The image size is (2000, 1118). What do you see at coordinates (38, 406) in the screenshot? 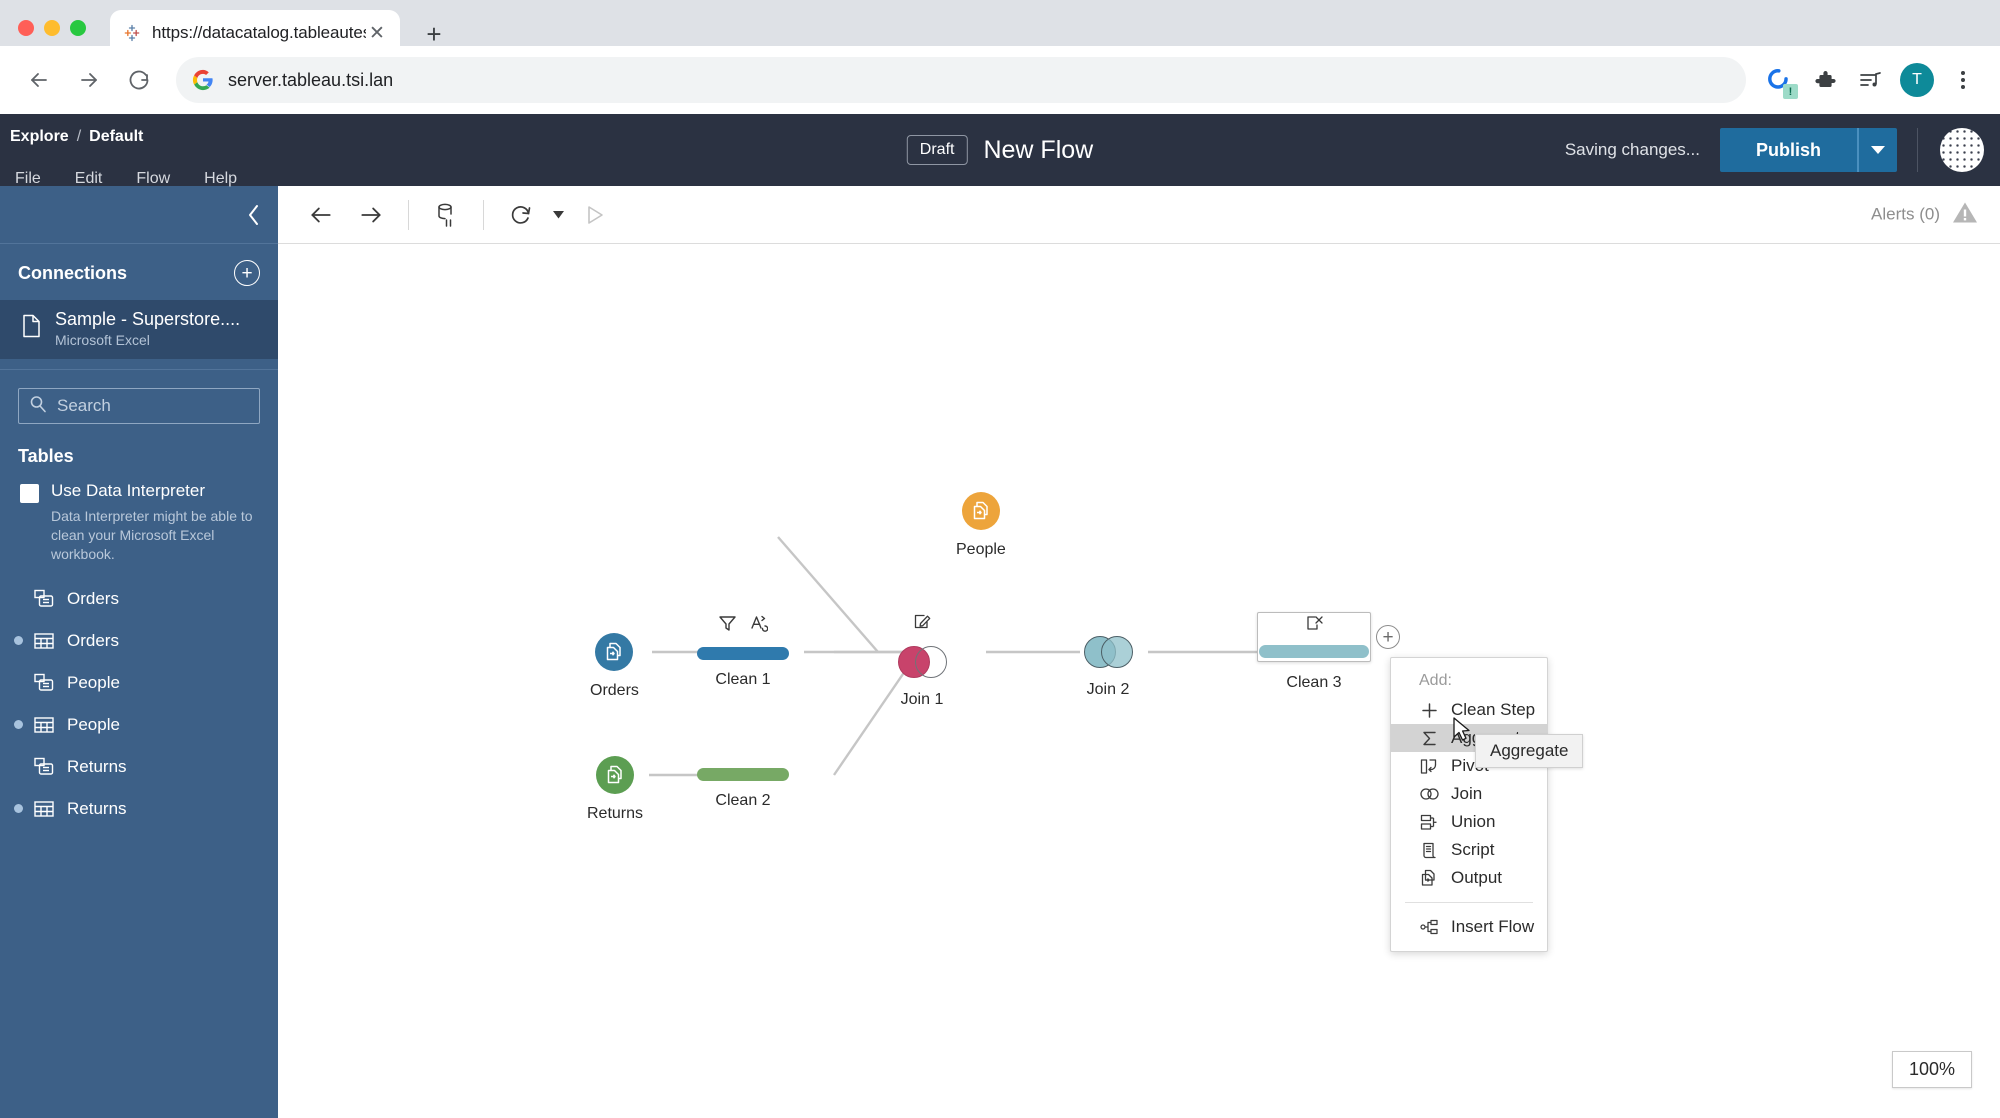
I see `search-icon` at bounding box center [38, 406].